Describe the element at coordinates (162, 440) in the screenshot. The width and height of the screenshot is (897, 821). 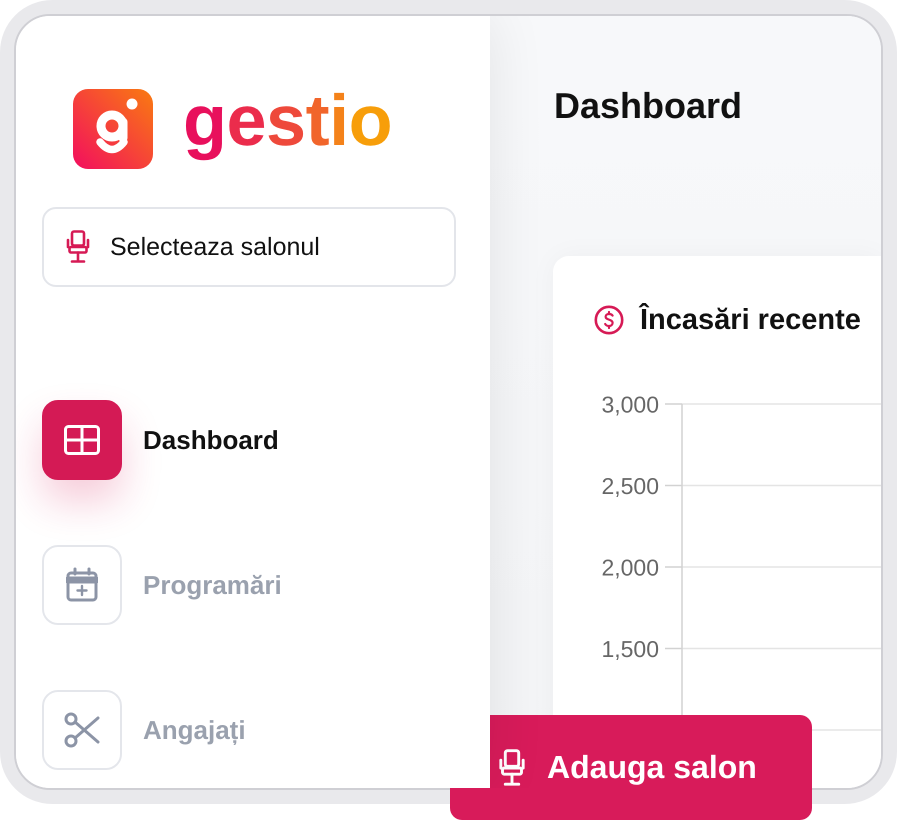
I see `nav-item: Dashboard` at that location.